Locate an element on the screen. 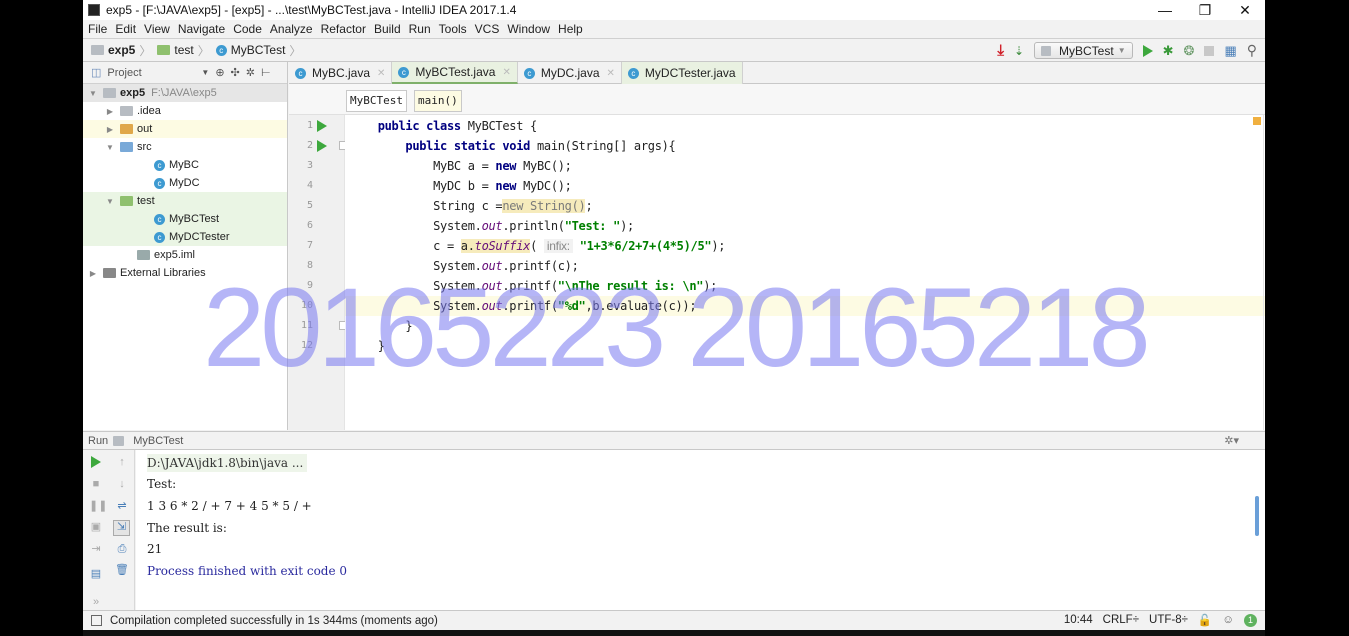 This screenshot has height=636, width=1349. menu-view: View is located at coordinates (157, 29).